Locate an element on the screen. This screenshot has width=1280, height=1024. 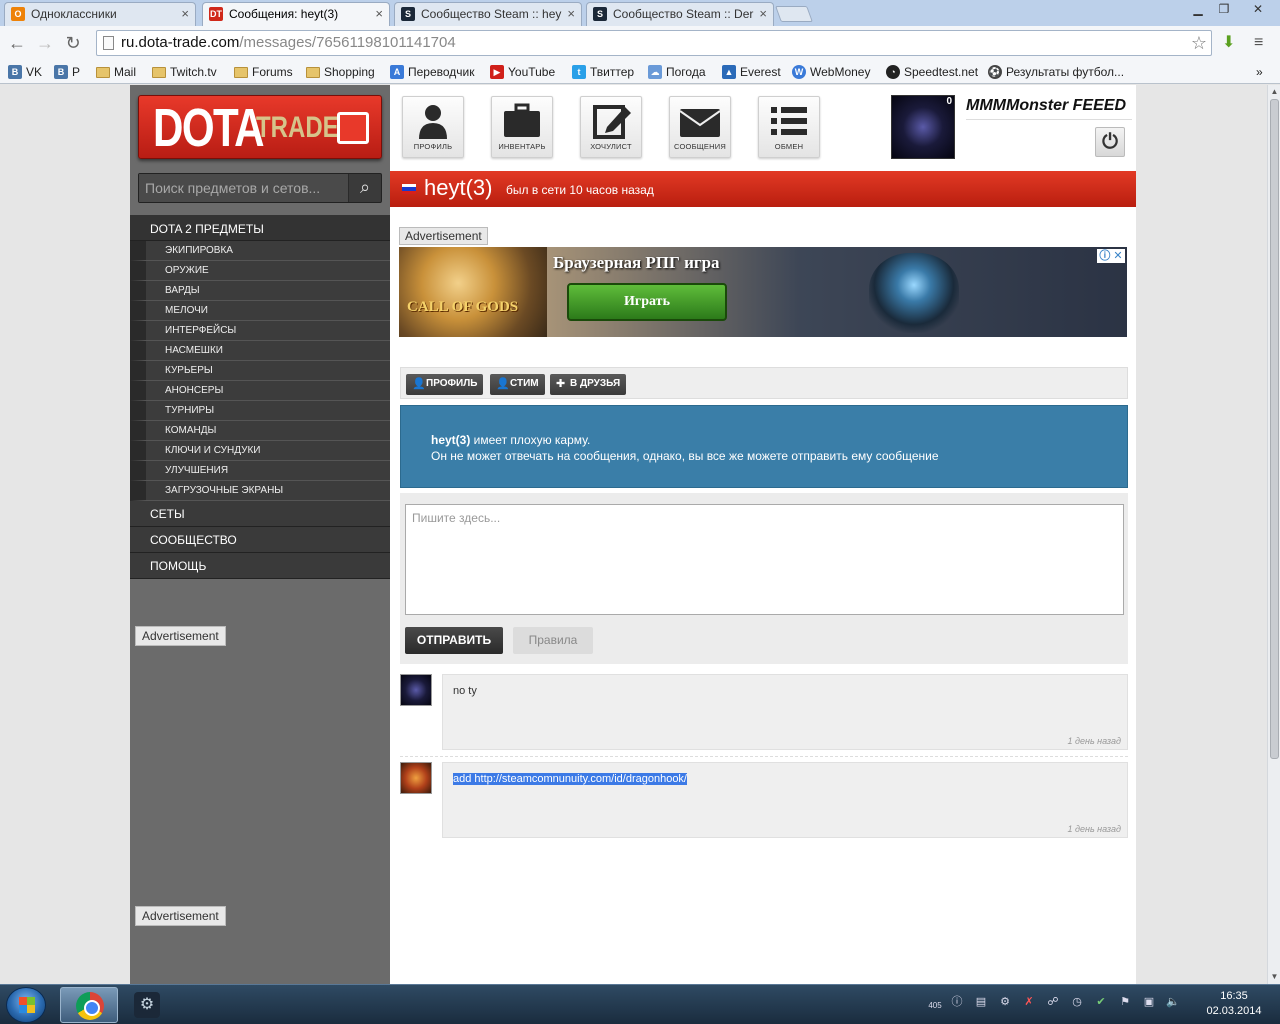
bookmarks-overflow-icon: » is located at coordinates (1259, 72).